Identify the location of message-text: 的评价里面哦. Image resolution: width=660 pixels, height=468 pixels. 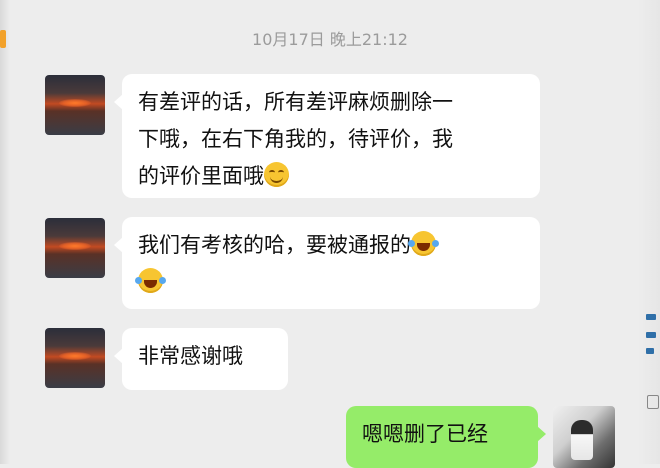
(201, 176).